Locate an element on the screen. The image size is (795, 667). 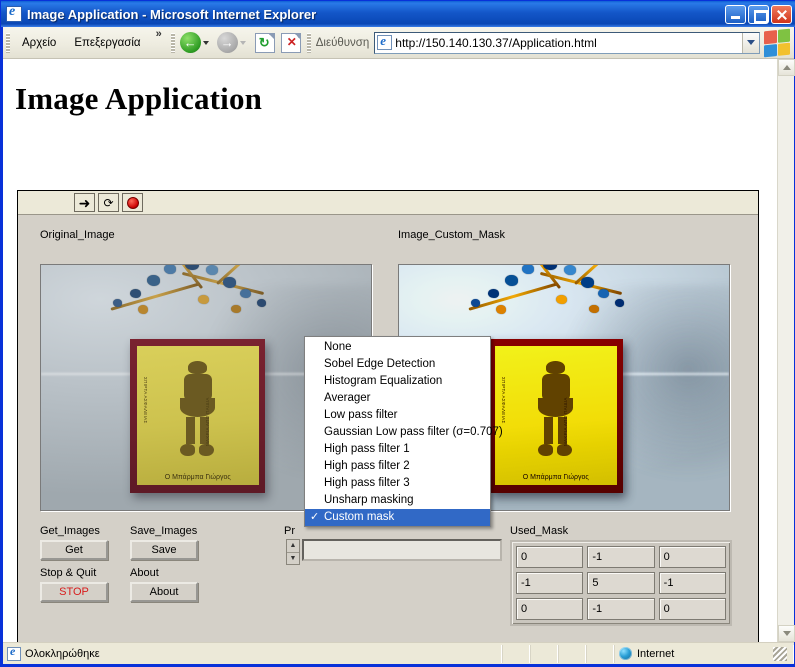
stop-icon: ✕ is located at coordinates (291, 41).